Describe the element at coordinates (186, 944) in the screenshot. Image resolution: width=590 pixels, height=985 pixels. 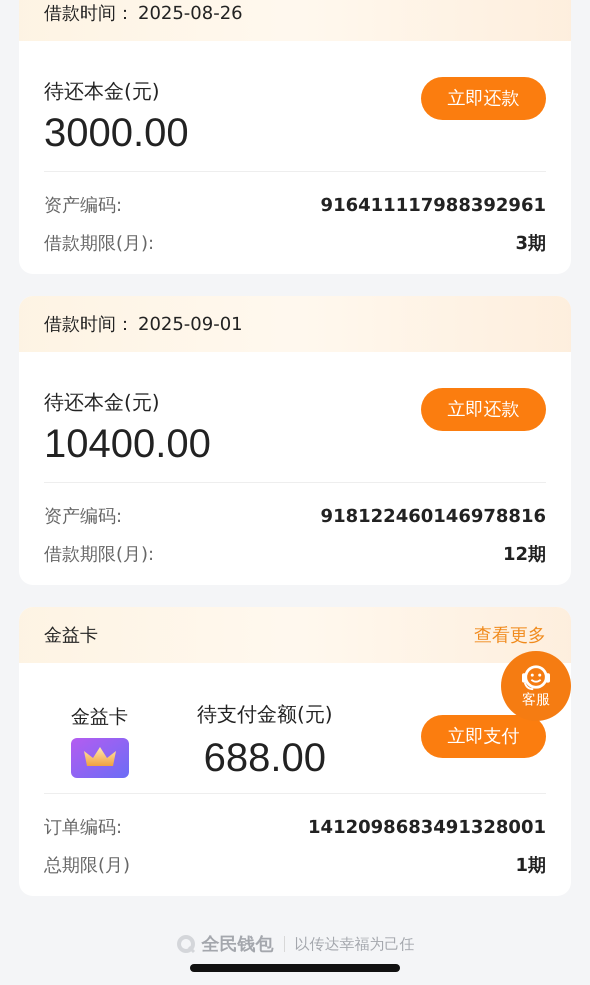
I see `brand-logo-icon` at that location.